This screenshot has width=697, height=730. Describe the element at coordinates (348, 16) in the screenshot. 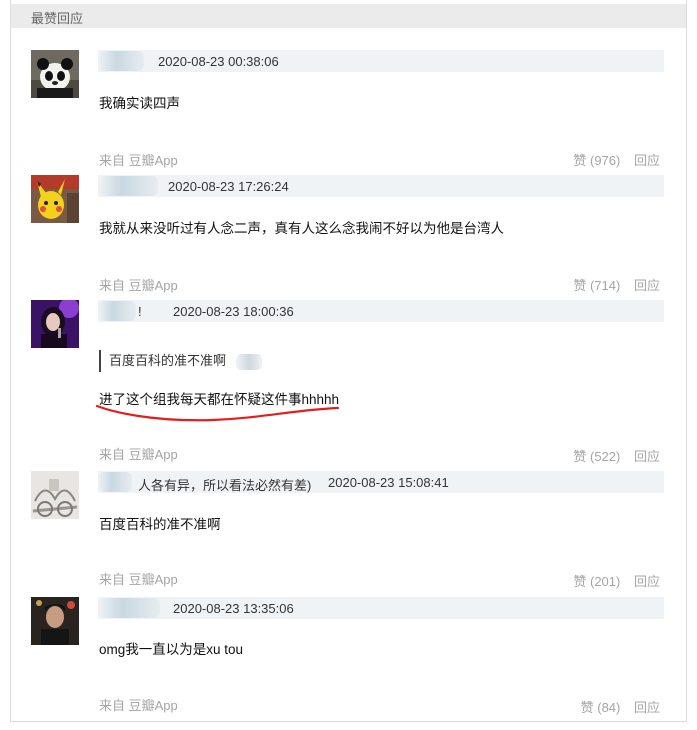

I see `section-header: 最赞回应` at that location.